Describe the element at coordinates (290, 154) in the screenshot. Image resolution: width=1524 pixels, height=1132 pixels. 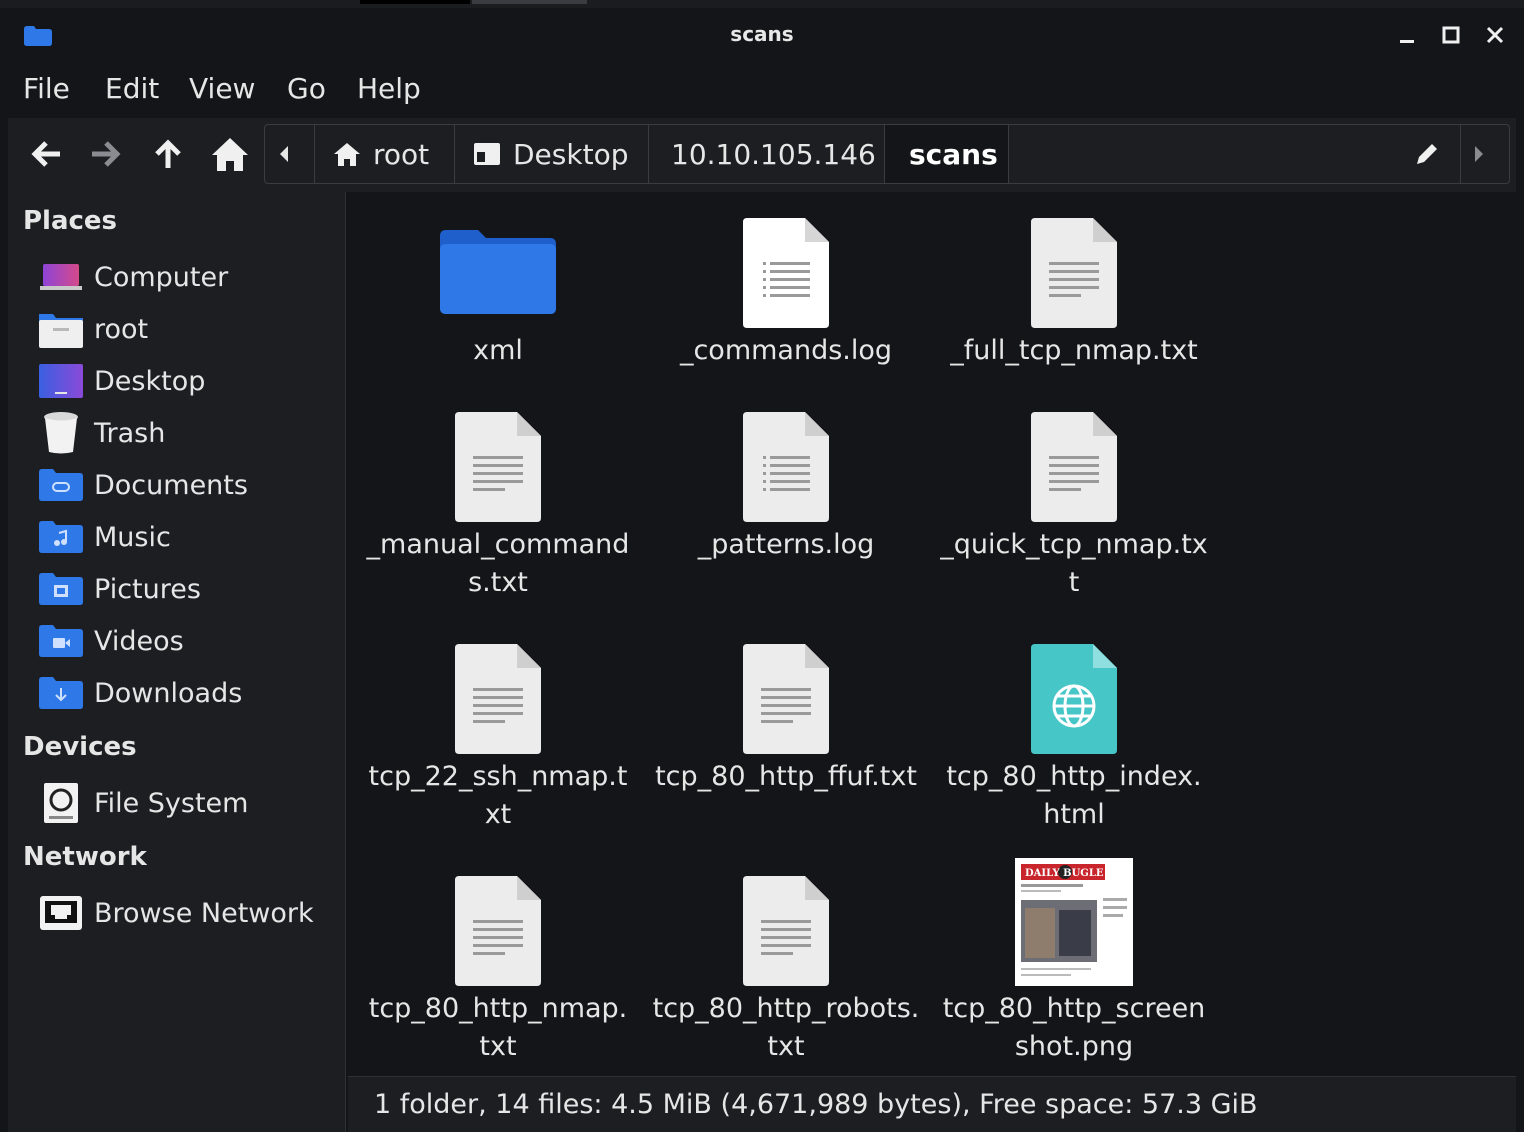
I see `path-scroll-left-button` at that location.